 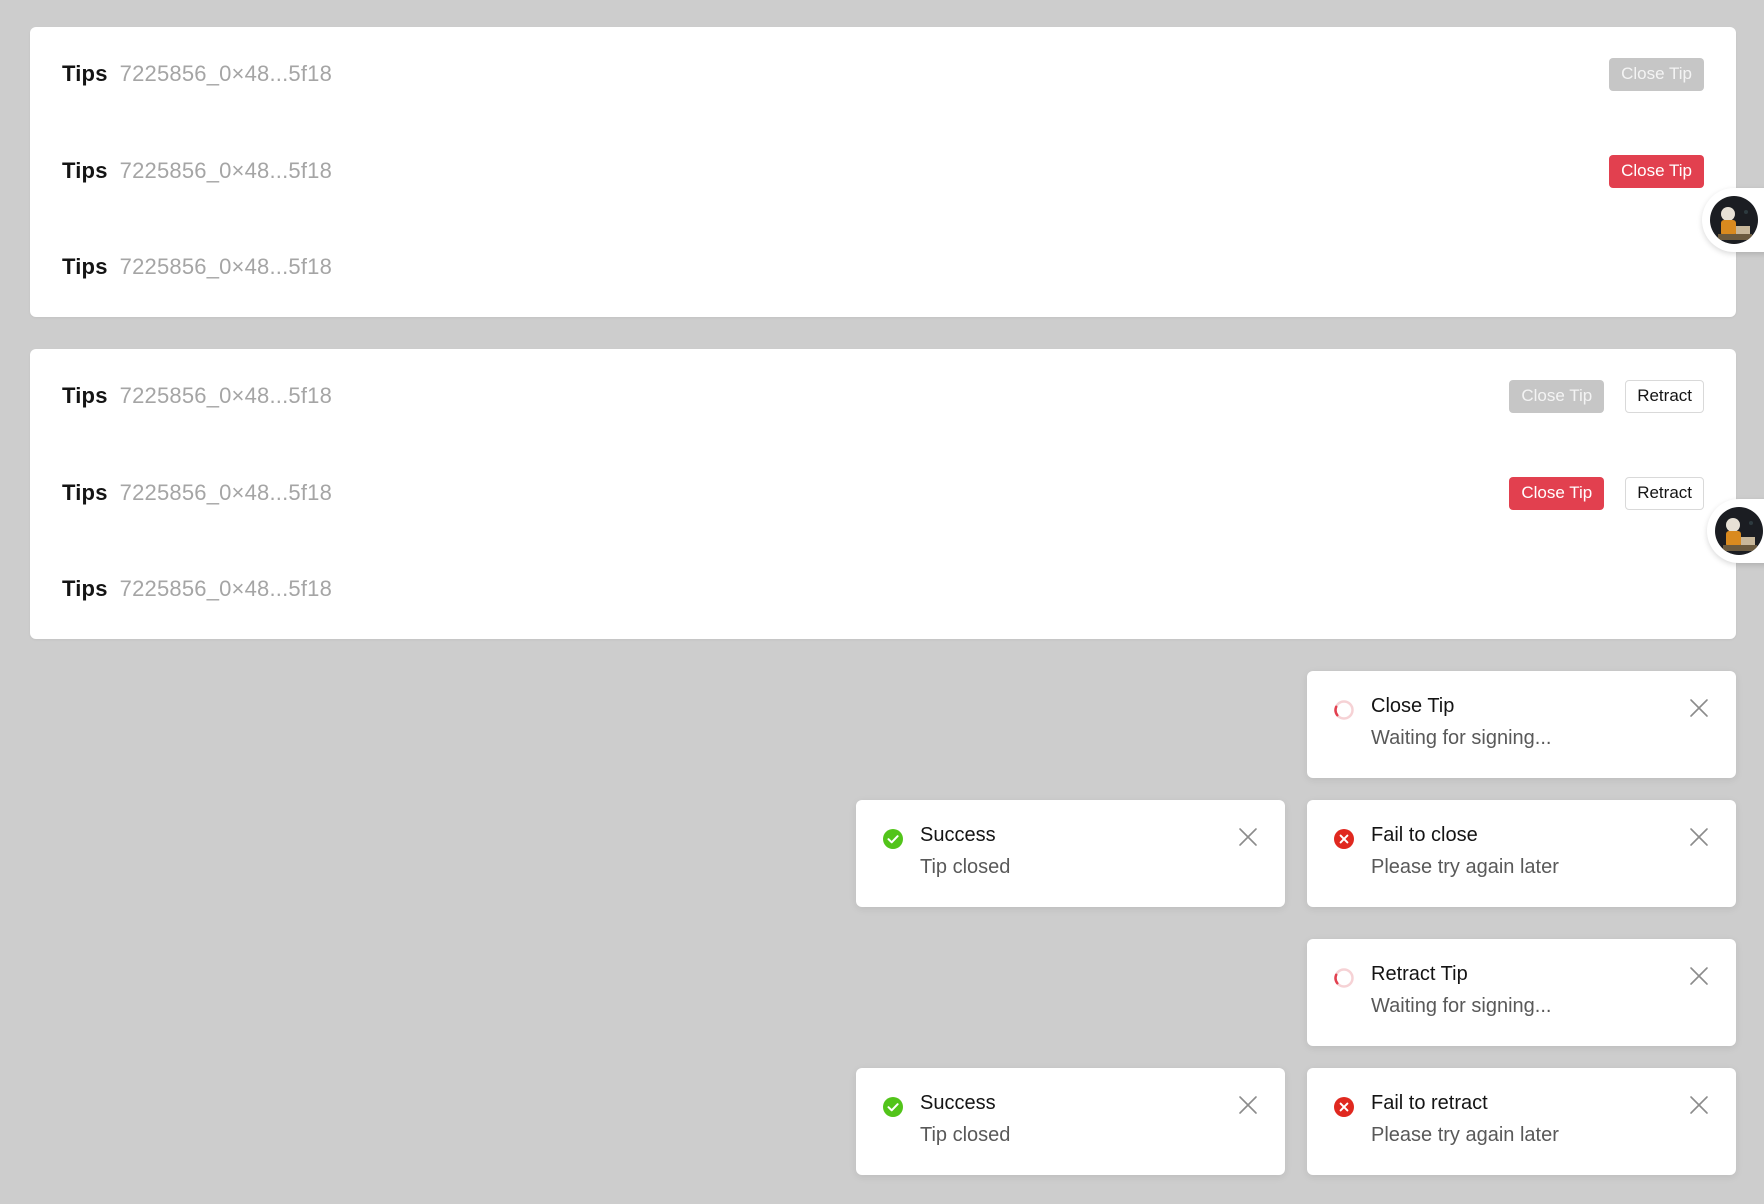 I want to click on toast-close-tip-fail: Fail to close Please try again later, so click(x=1521, y=853).